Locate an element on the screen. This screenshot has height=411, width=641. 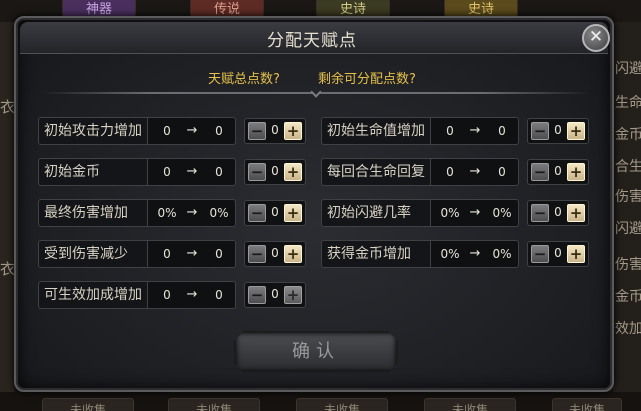
confirm-button: 确认 is located at coordinates (316, 352).